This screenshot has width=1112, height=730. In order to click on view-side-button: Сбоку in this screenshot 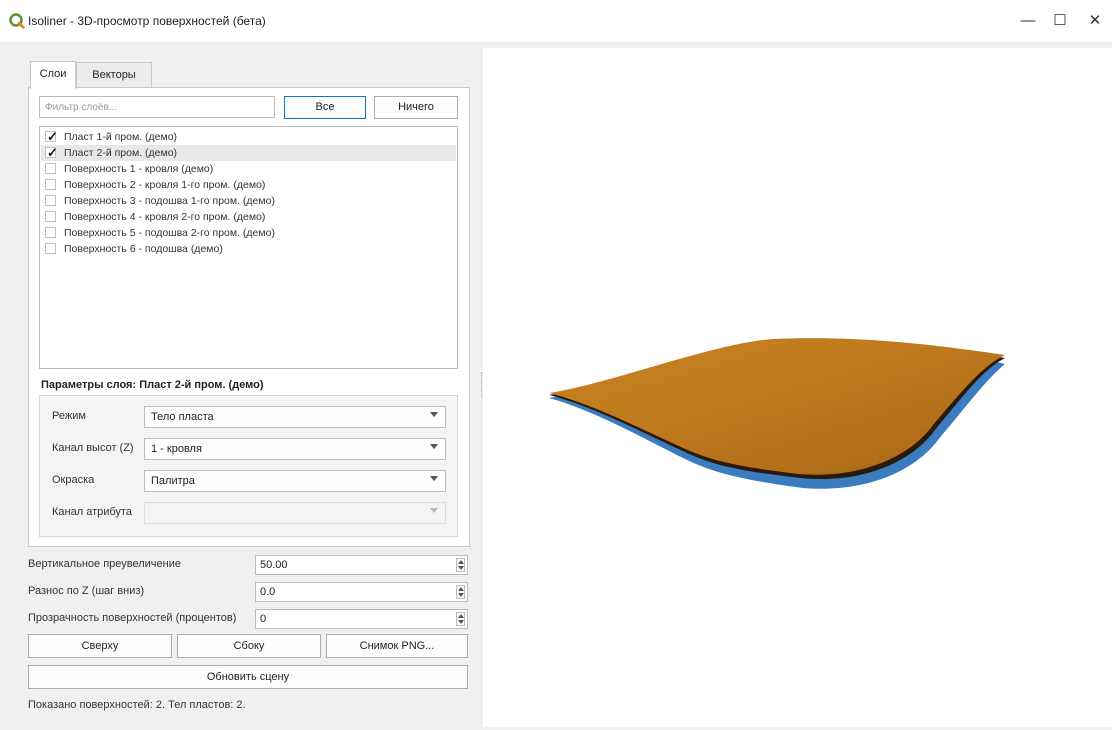, I will do `click(249, 646)`.